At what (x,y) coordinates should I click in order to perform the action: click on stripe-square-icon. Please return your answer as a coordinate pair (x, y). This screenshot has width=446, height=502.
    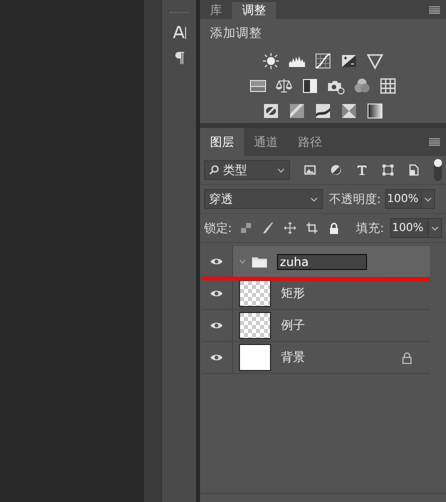
    Looking at the image, I should click on (297, 111).